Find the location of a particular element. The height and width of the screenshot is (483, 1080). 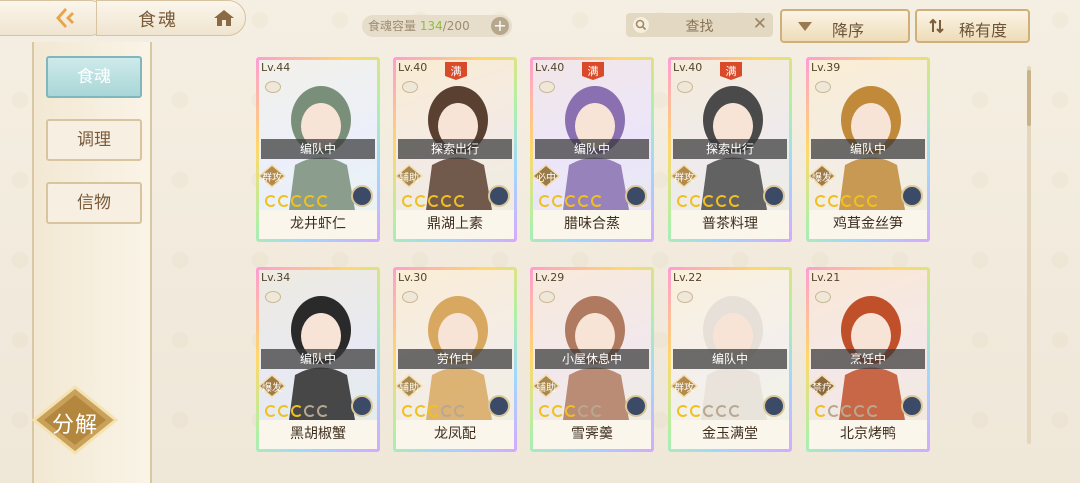

level-label: Lv.21 is located at coordinates (826, 277).